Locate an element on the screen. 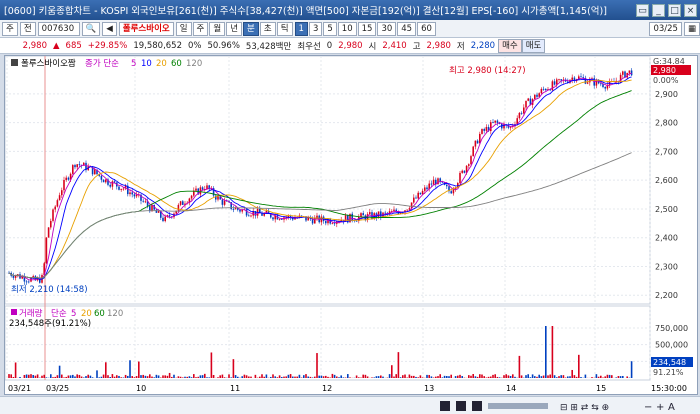 The height and width of the screenshot is (414, 700). legend-ma10: 10 is located at coordinates (146, 64).